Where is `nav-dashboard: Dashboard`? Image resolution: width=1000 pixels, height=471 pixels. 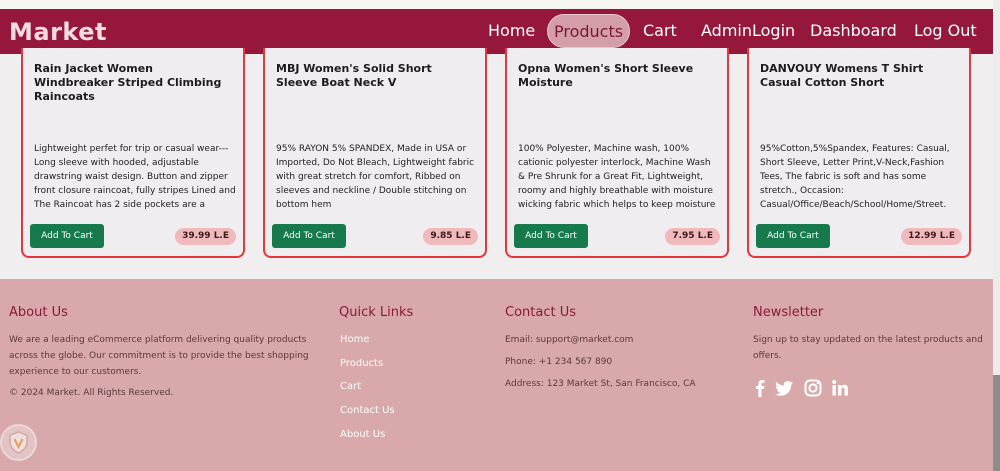
nav-dashboard: Dashboard is located at coordinates (853, 30).